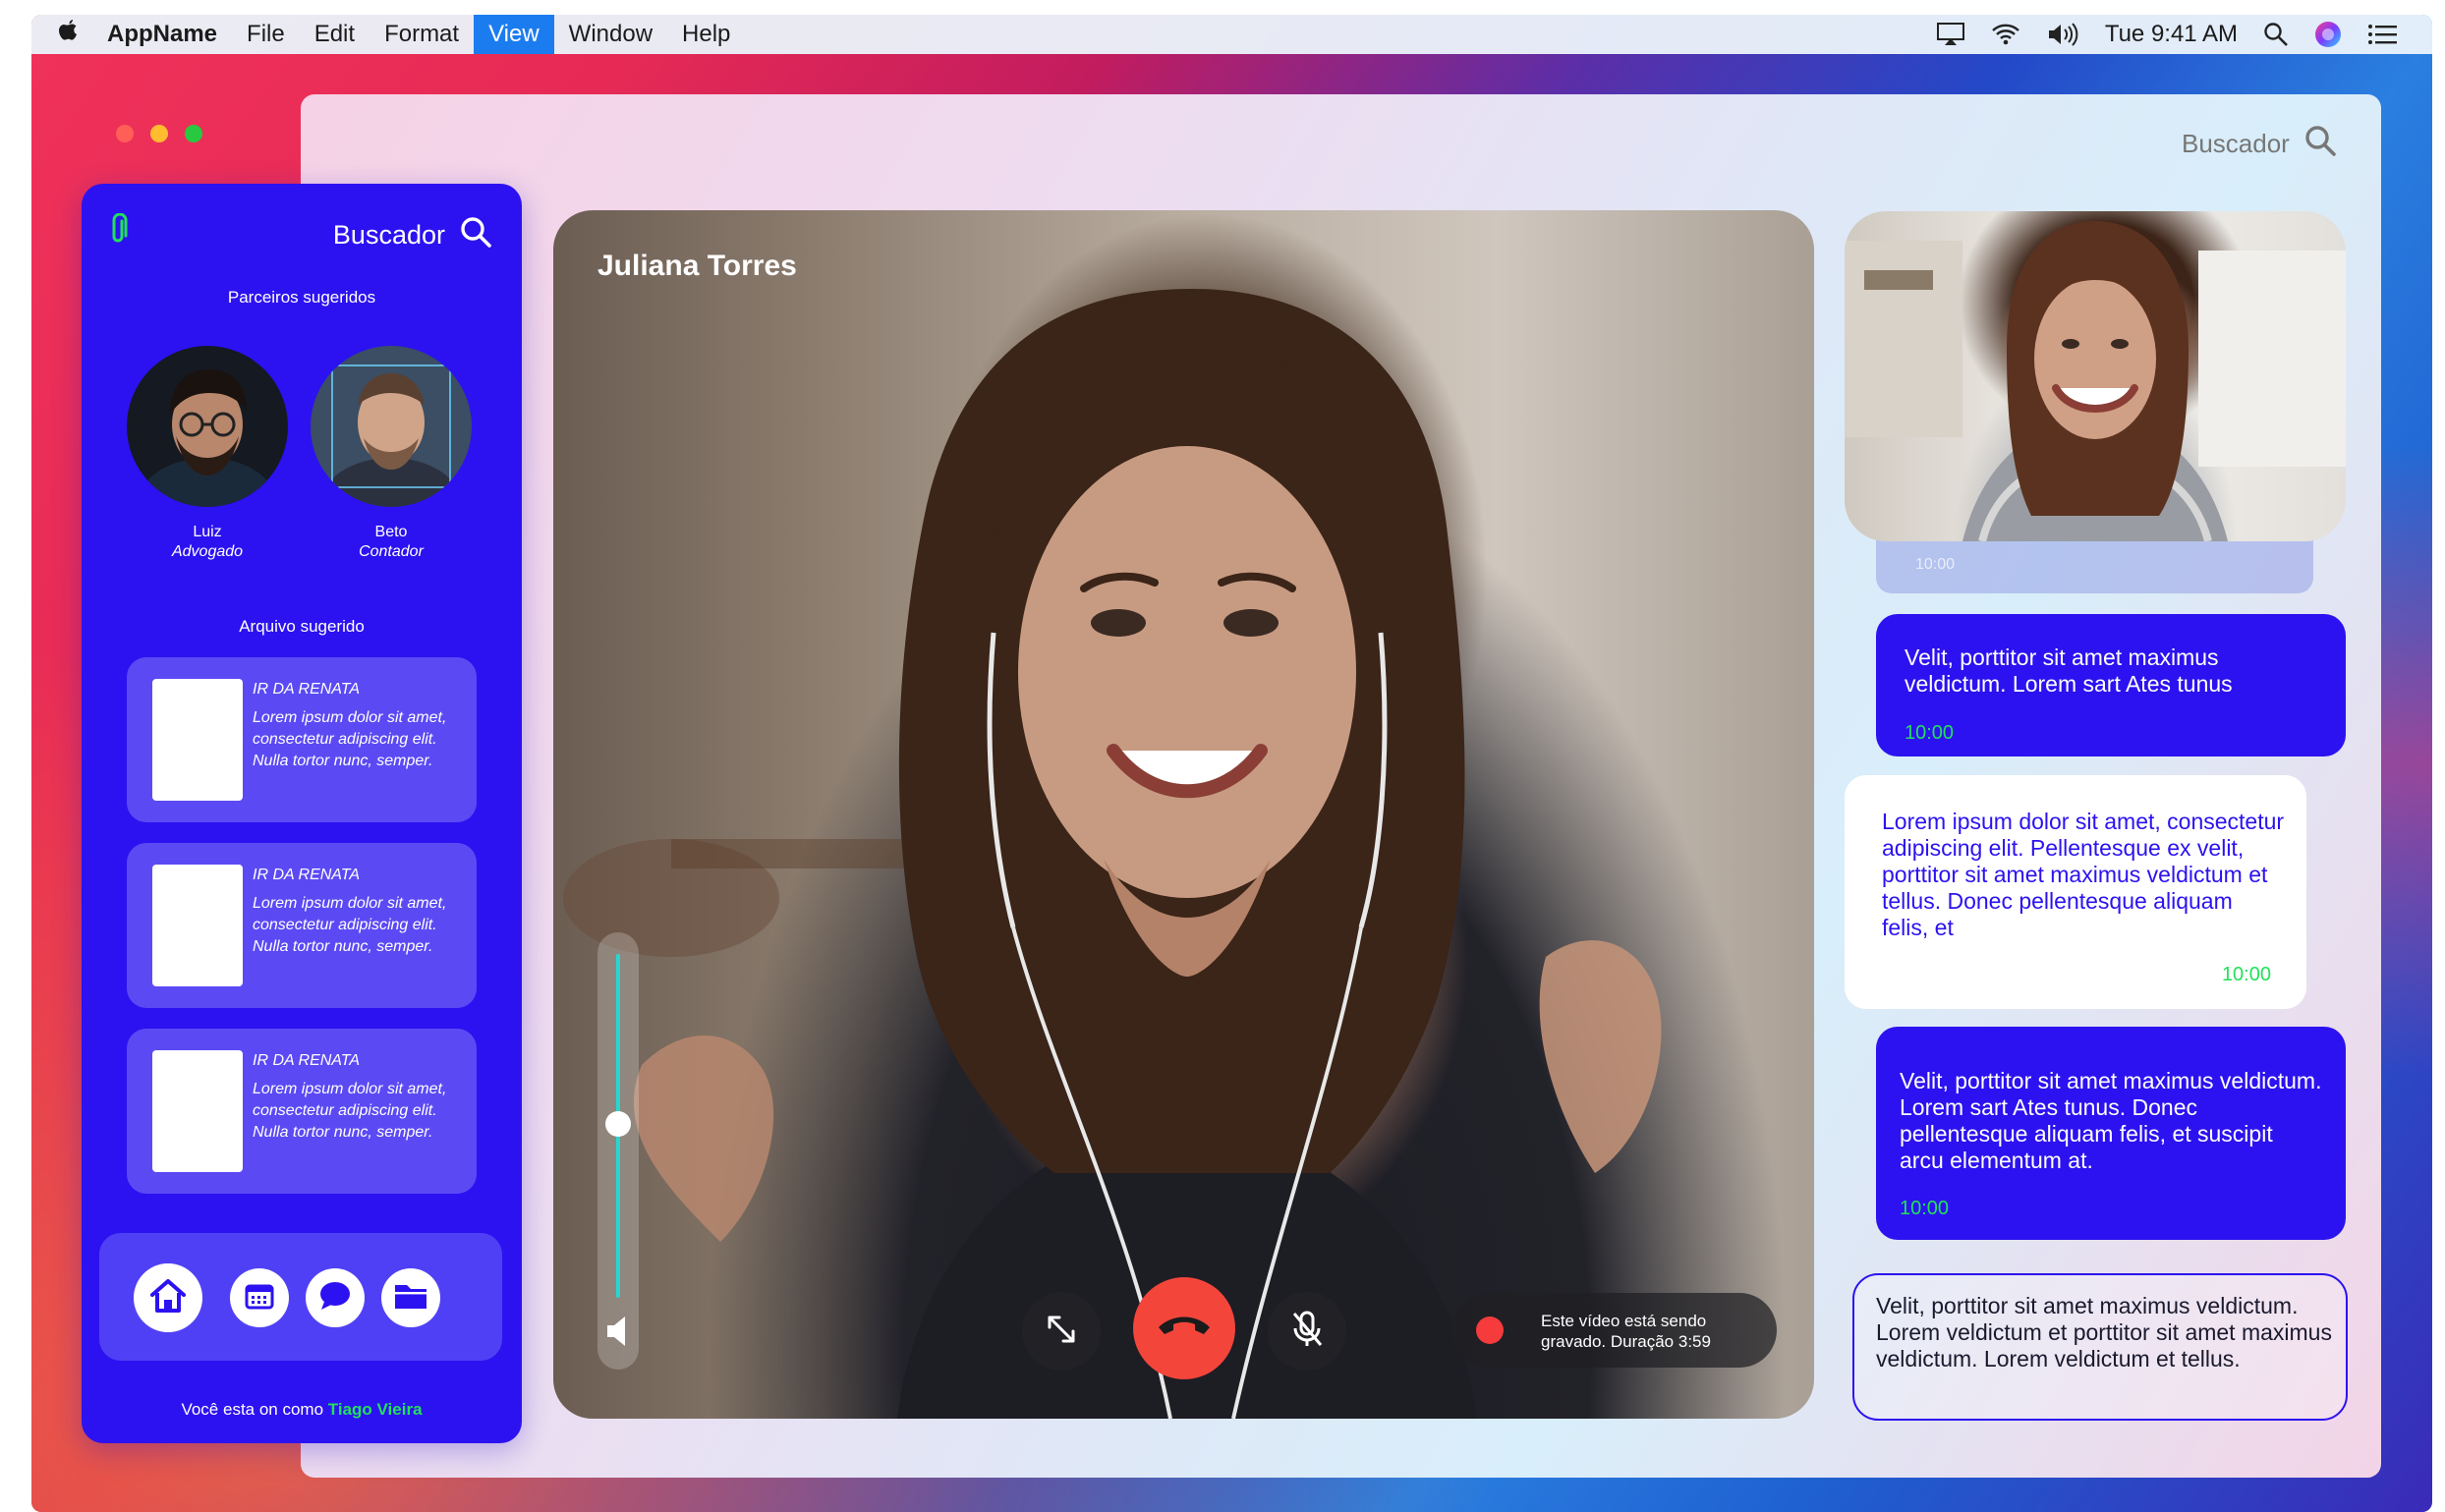  What do you see at coordinates (335, 34) in the screenshot?
I see `menu-edit: Edit` at bounding box center [335, 34].